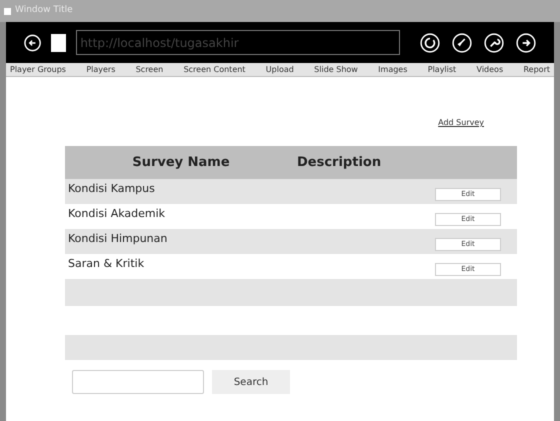 The image size is (560, 421). Describe the element at coordinates (461, 123) in the screenshot. I see `add-survey-link: Add Survey` at that location.